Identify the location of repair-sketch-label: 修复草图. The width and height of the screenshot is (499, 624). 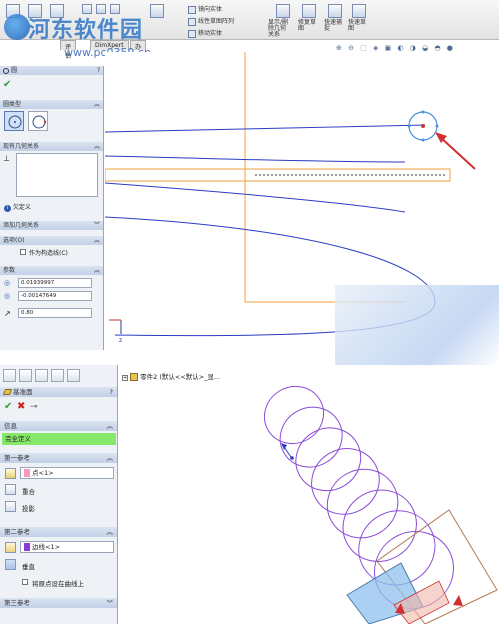
(309, 26).